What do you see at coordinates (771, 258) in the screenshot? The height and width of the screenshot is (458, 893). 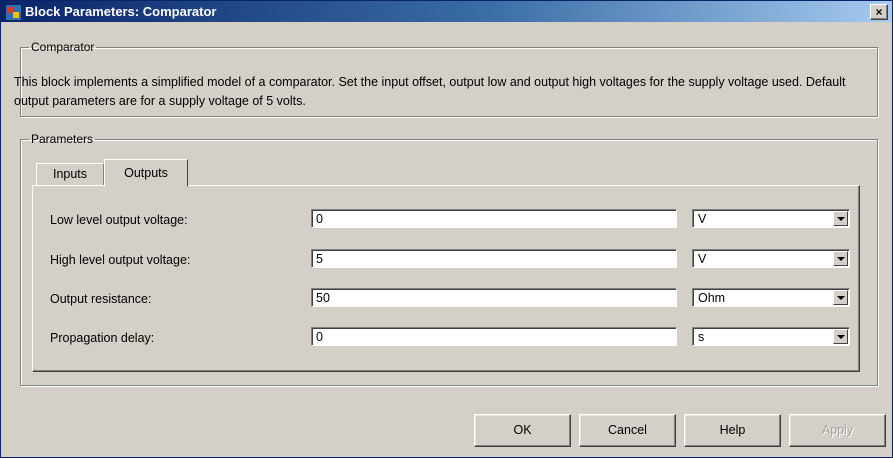 I see `high-level-output-voltage-unit-select: V` at bounding box center [771, 258].